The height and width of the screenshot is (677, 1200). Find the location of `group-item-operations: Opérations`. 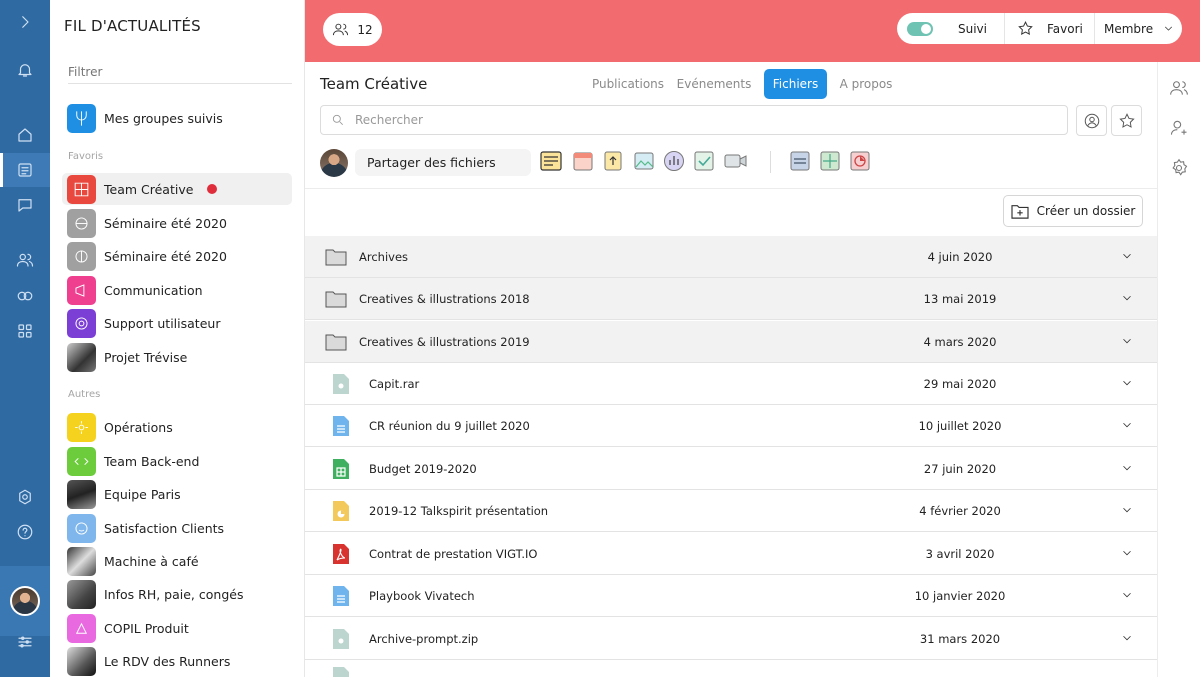

group-item-operations: Opérations is located at coordinates (177, 427).